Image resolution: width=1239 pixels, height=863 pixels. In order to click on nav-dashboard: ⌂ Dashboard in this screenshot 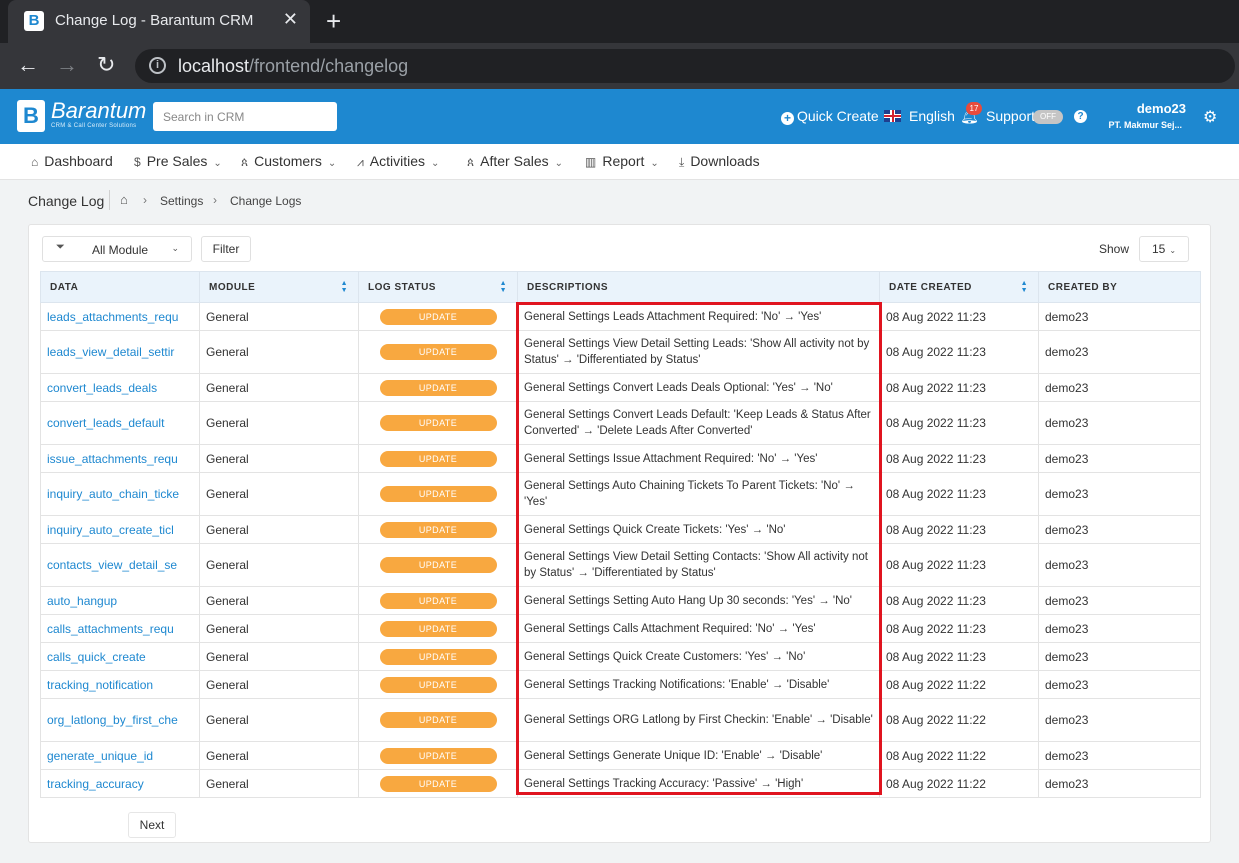, I will do `click(72, 161)`.